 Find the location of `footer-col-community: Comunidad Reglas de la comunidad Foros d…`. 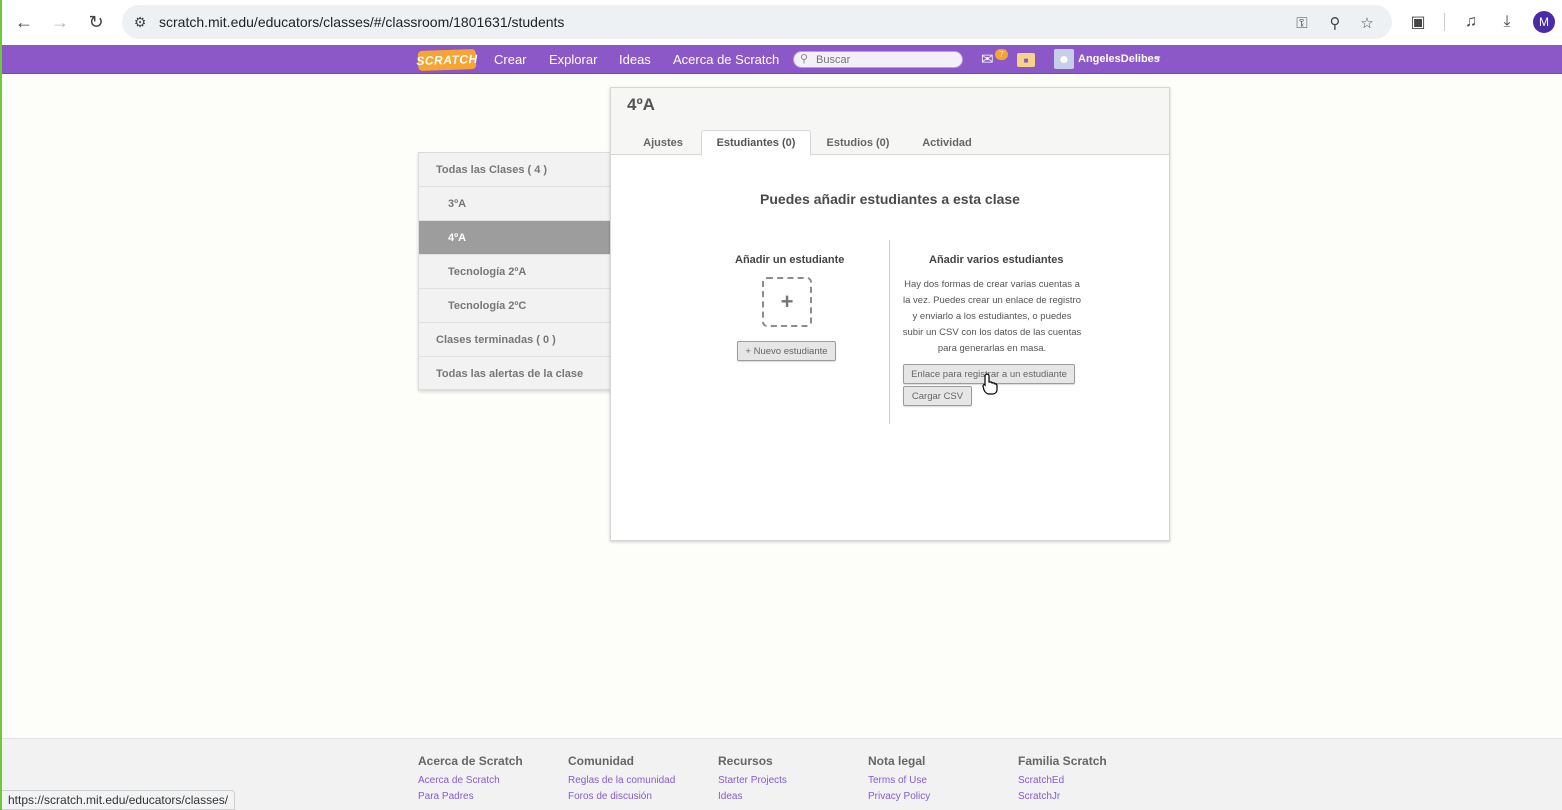

footer-col-community: Comunidad Reglas de la comunidad Foros d… is located at coordinates (643, 779).